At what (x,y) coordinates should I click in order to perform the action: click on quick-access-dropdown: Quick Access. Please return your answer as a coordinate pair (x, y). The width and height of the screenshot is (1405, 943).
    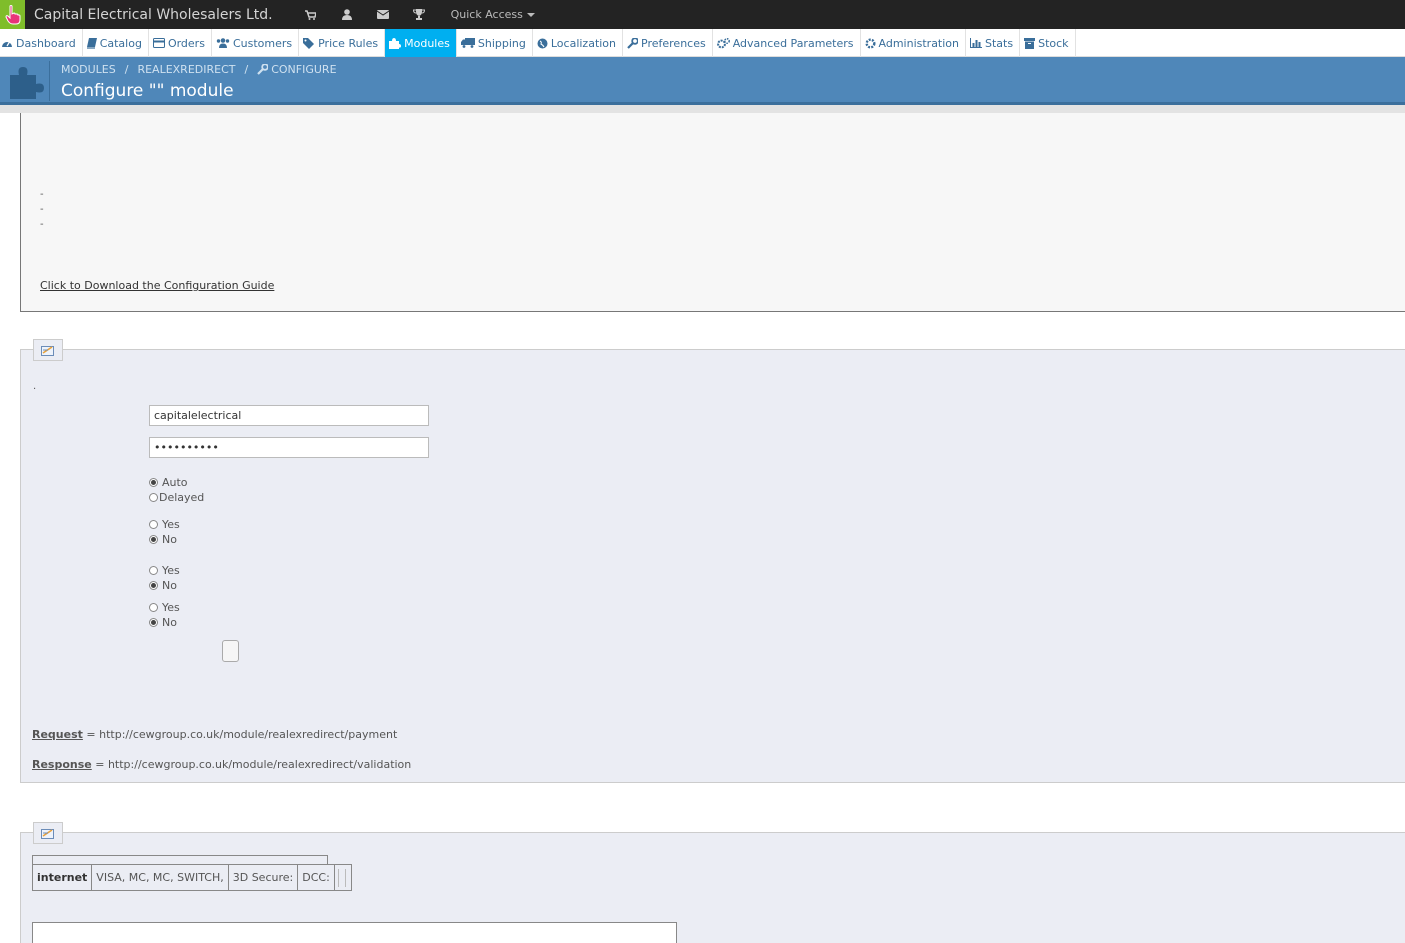
    Looking at the image, I should click on (493, 14).